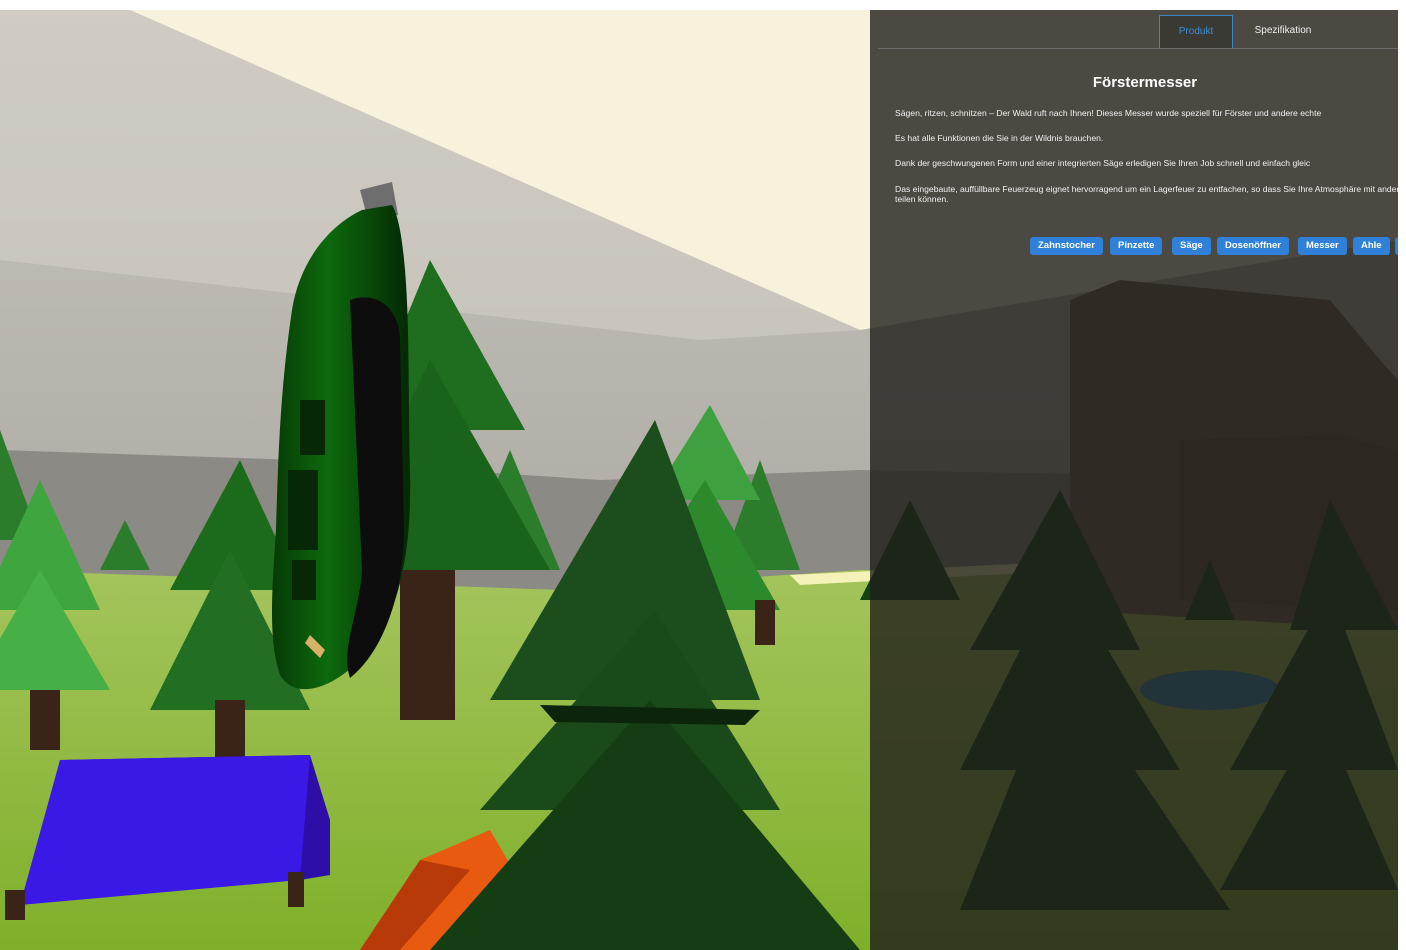 The width and height of the screenshot is (1406, 950). Describe the element at coordinates (1067, 246) in the screenshot. I see `function-button-zahnstocher: Zahnstocher` at that location.